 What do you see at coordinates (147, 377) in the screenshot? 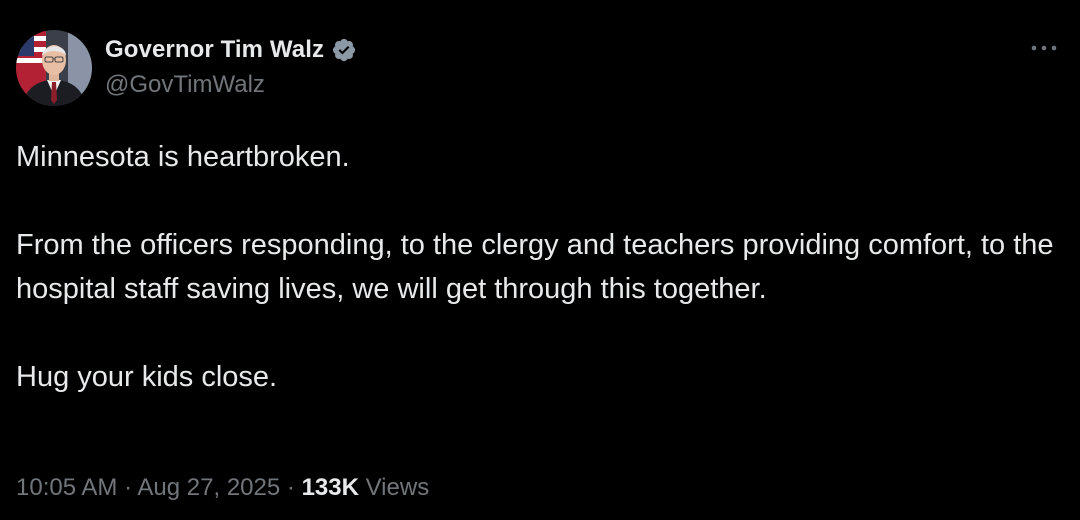
I see `tweet-paragraph: Hug your kids close.` at bounding box center [147, 377].